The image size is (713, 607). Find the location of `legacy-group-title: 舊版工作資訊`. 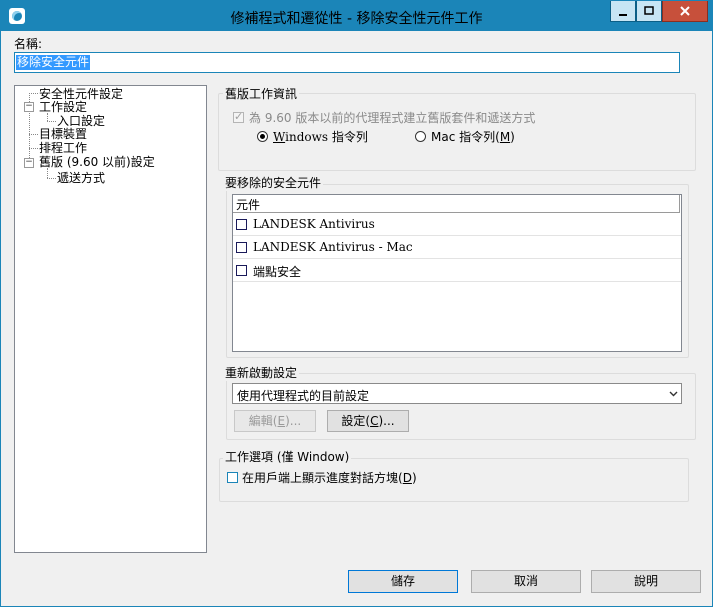

legacy-group-title: 舊版工作資訊 is located at coordinates (261, 93).